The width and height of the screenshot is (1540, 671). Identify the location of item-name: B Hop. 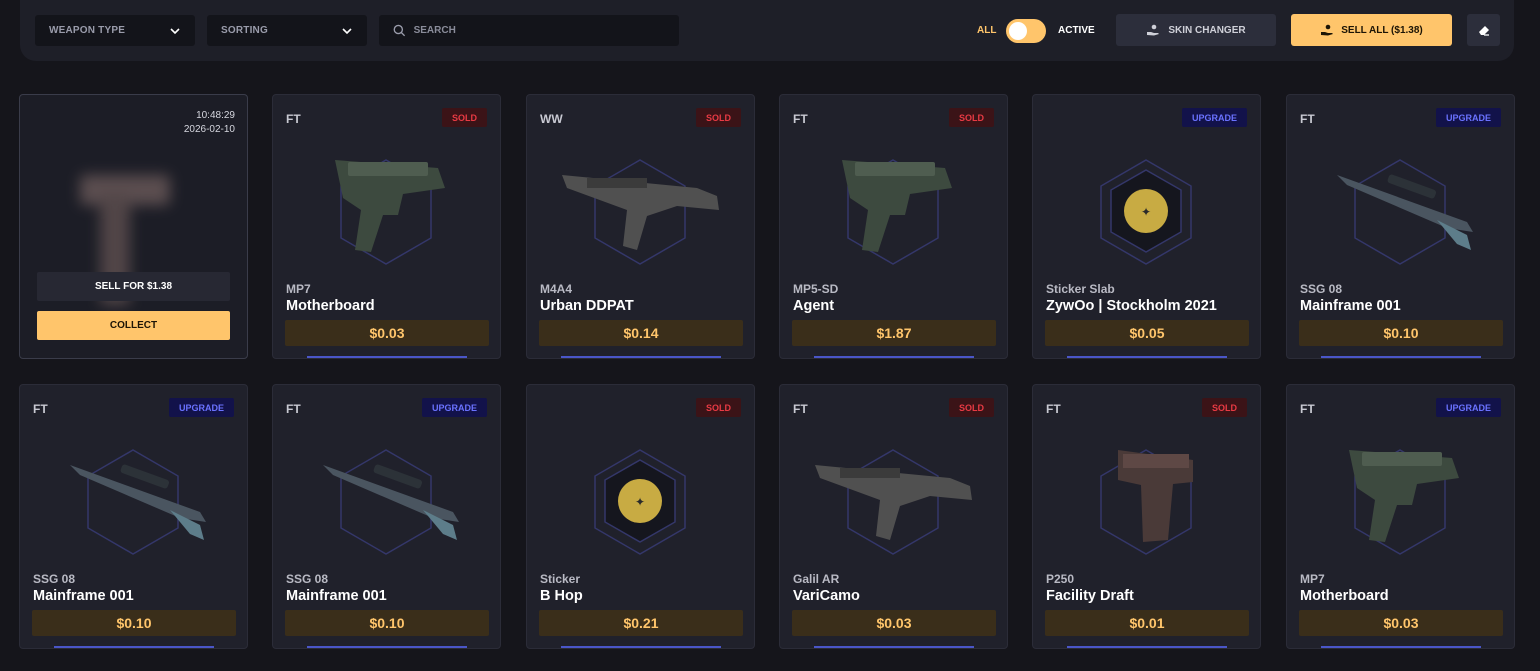
(561, 596).